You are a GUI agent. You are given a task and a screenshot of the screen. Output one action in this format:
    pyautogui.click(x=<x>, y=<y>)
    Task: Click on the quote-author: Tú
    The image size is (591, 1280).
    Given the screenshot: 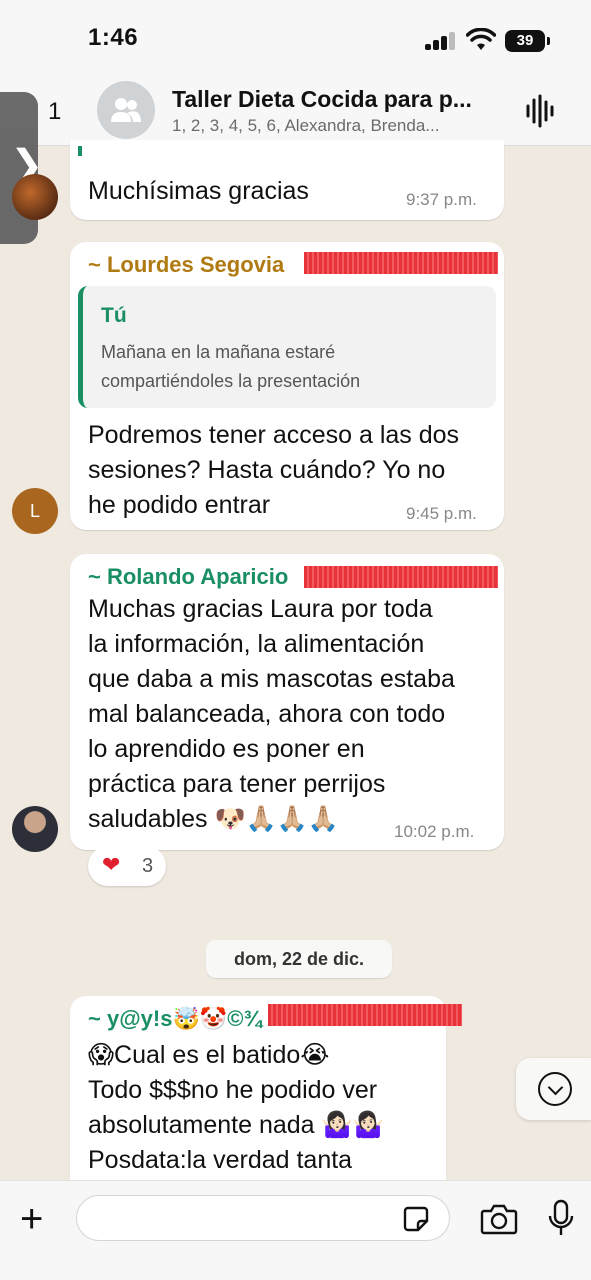 What is the action you would take?
    pyautogui.click(x=114, y=315)
    